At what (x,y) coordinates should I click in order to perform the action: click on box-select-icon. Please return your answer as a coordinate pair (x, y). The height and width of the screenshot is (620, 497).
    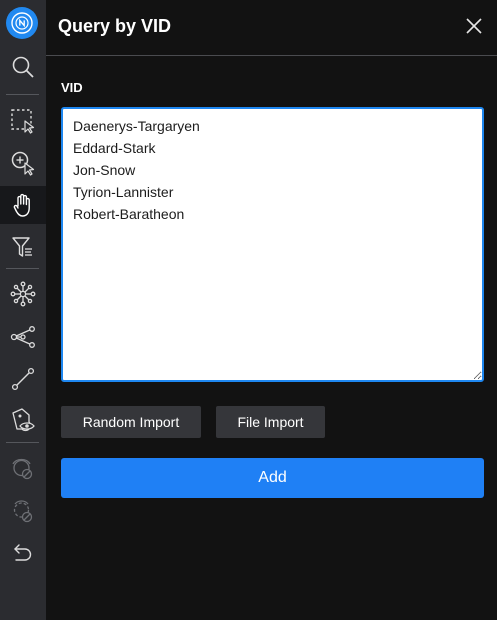
    Looking at the image, I should click on (23, 121).